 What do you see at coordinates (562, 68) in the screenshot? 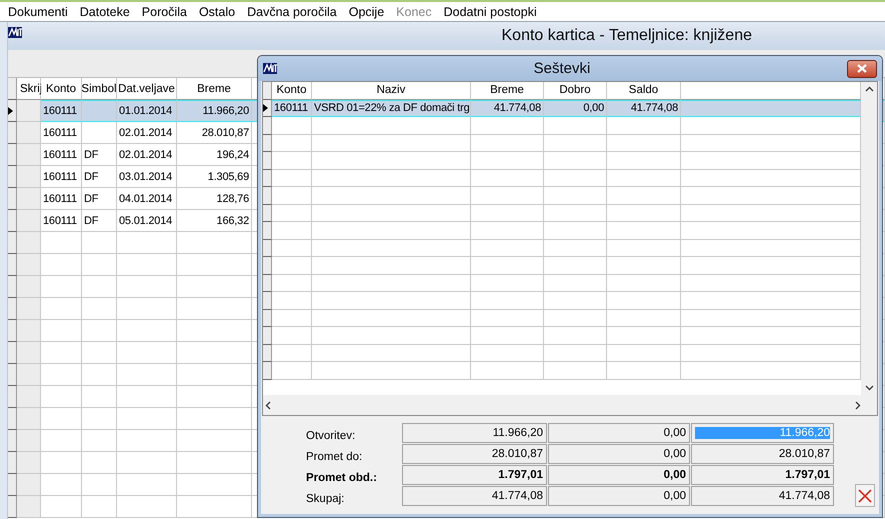
I see `dialog-title: Seštevki` at bounding box center [562, 68].